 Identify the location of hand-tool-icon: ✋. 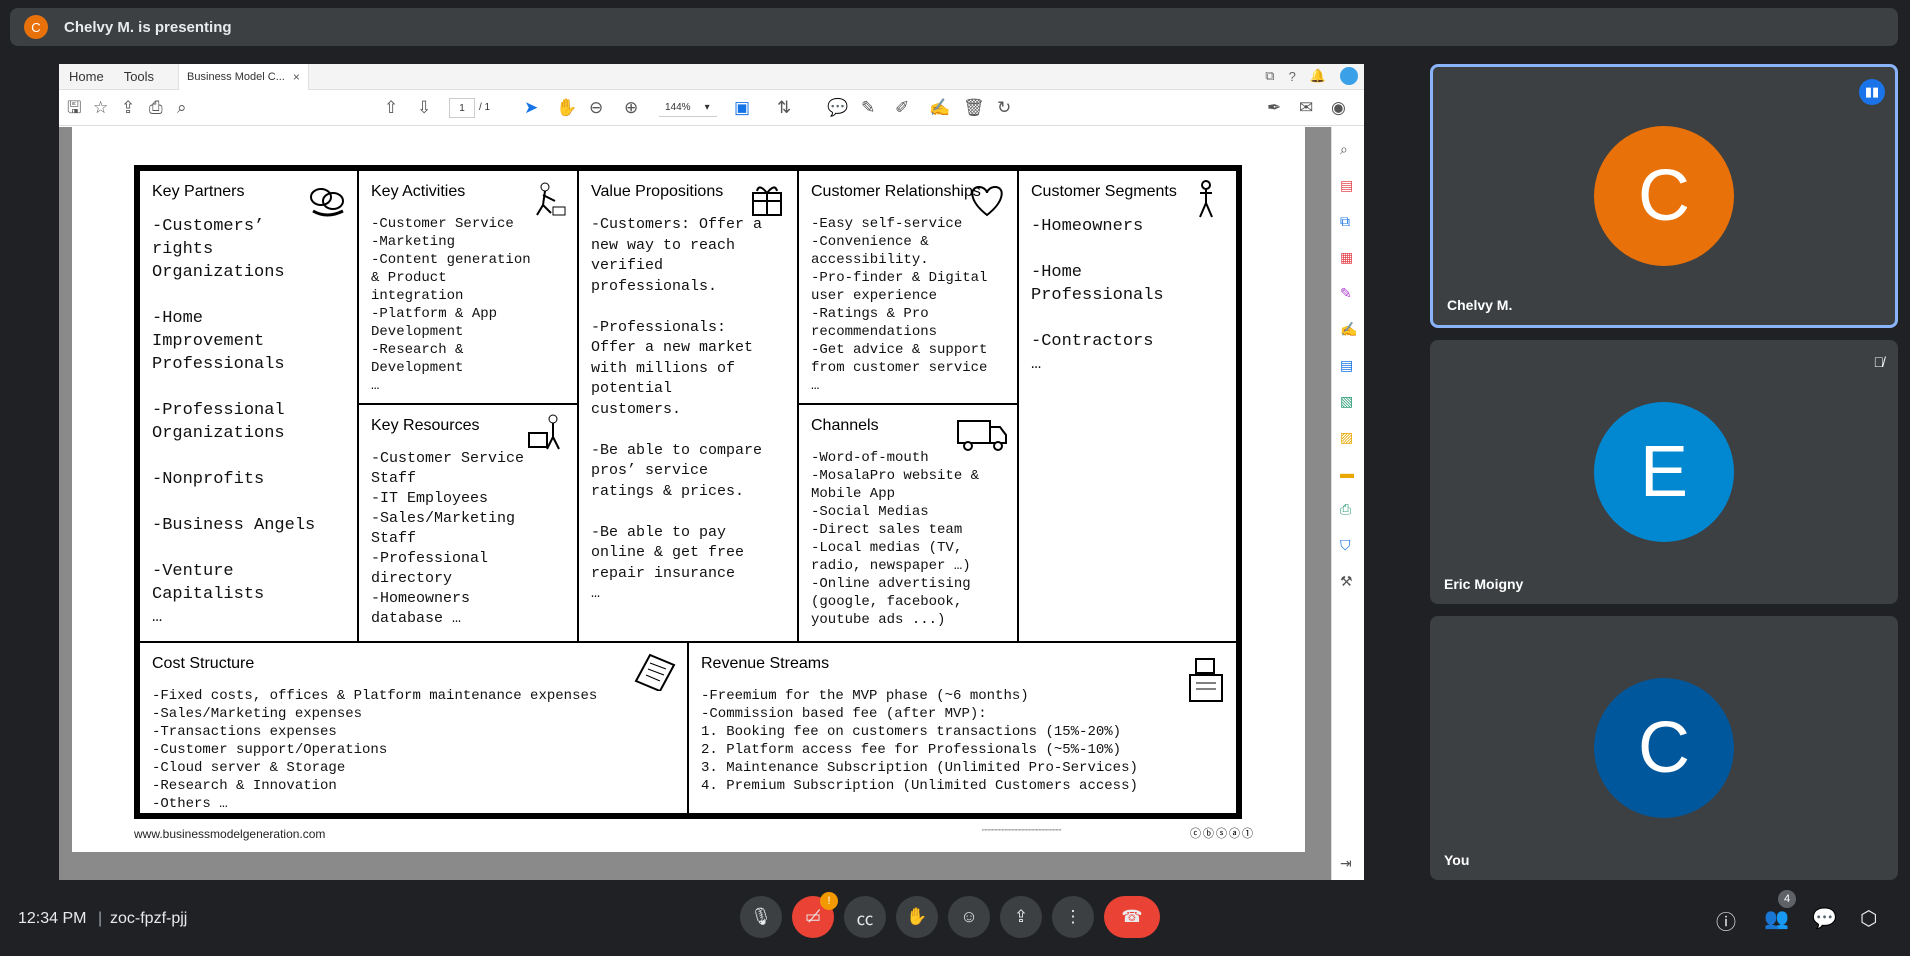
(566, 108).